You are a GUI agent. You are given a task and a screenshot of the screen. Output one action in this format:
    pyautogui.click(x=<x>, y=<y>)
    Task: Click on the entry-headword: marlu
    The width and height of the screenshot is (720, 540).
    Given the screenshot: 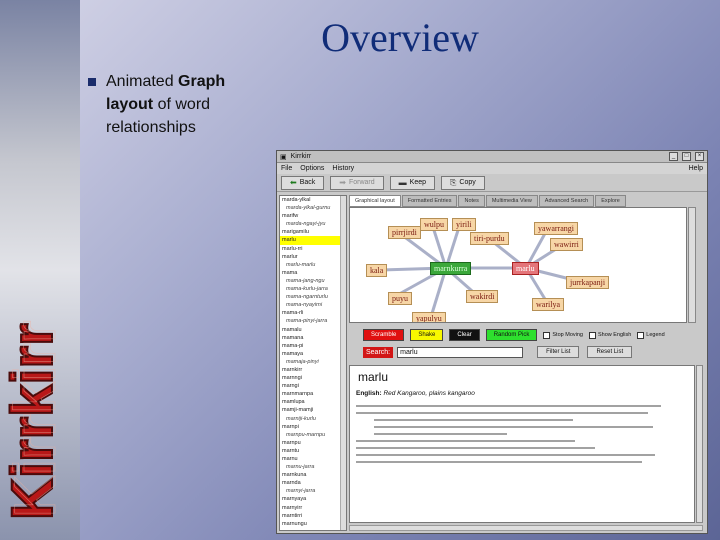 What is the action you would take?
    pyautogui.click(x=373, y=377)
    